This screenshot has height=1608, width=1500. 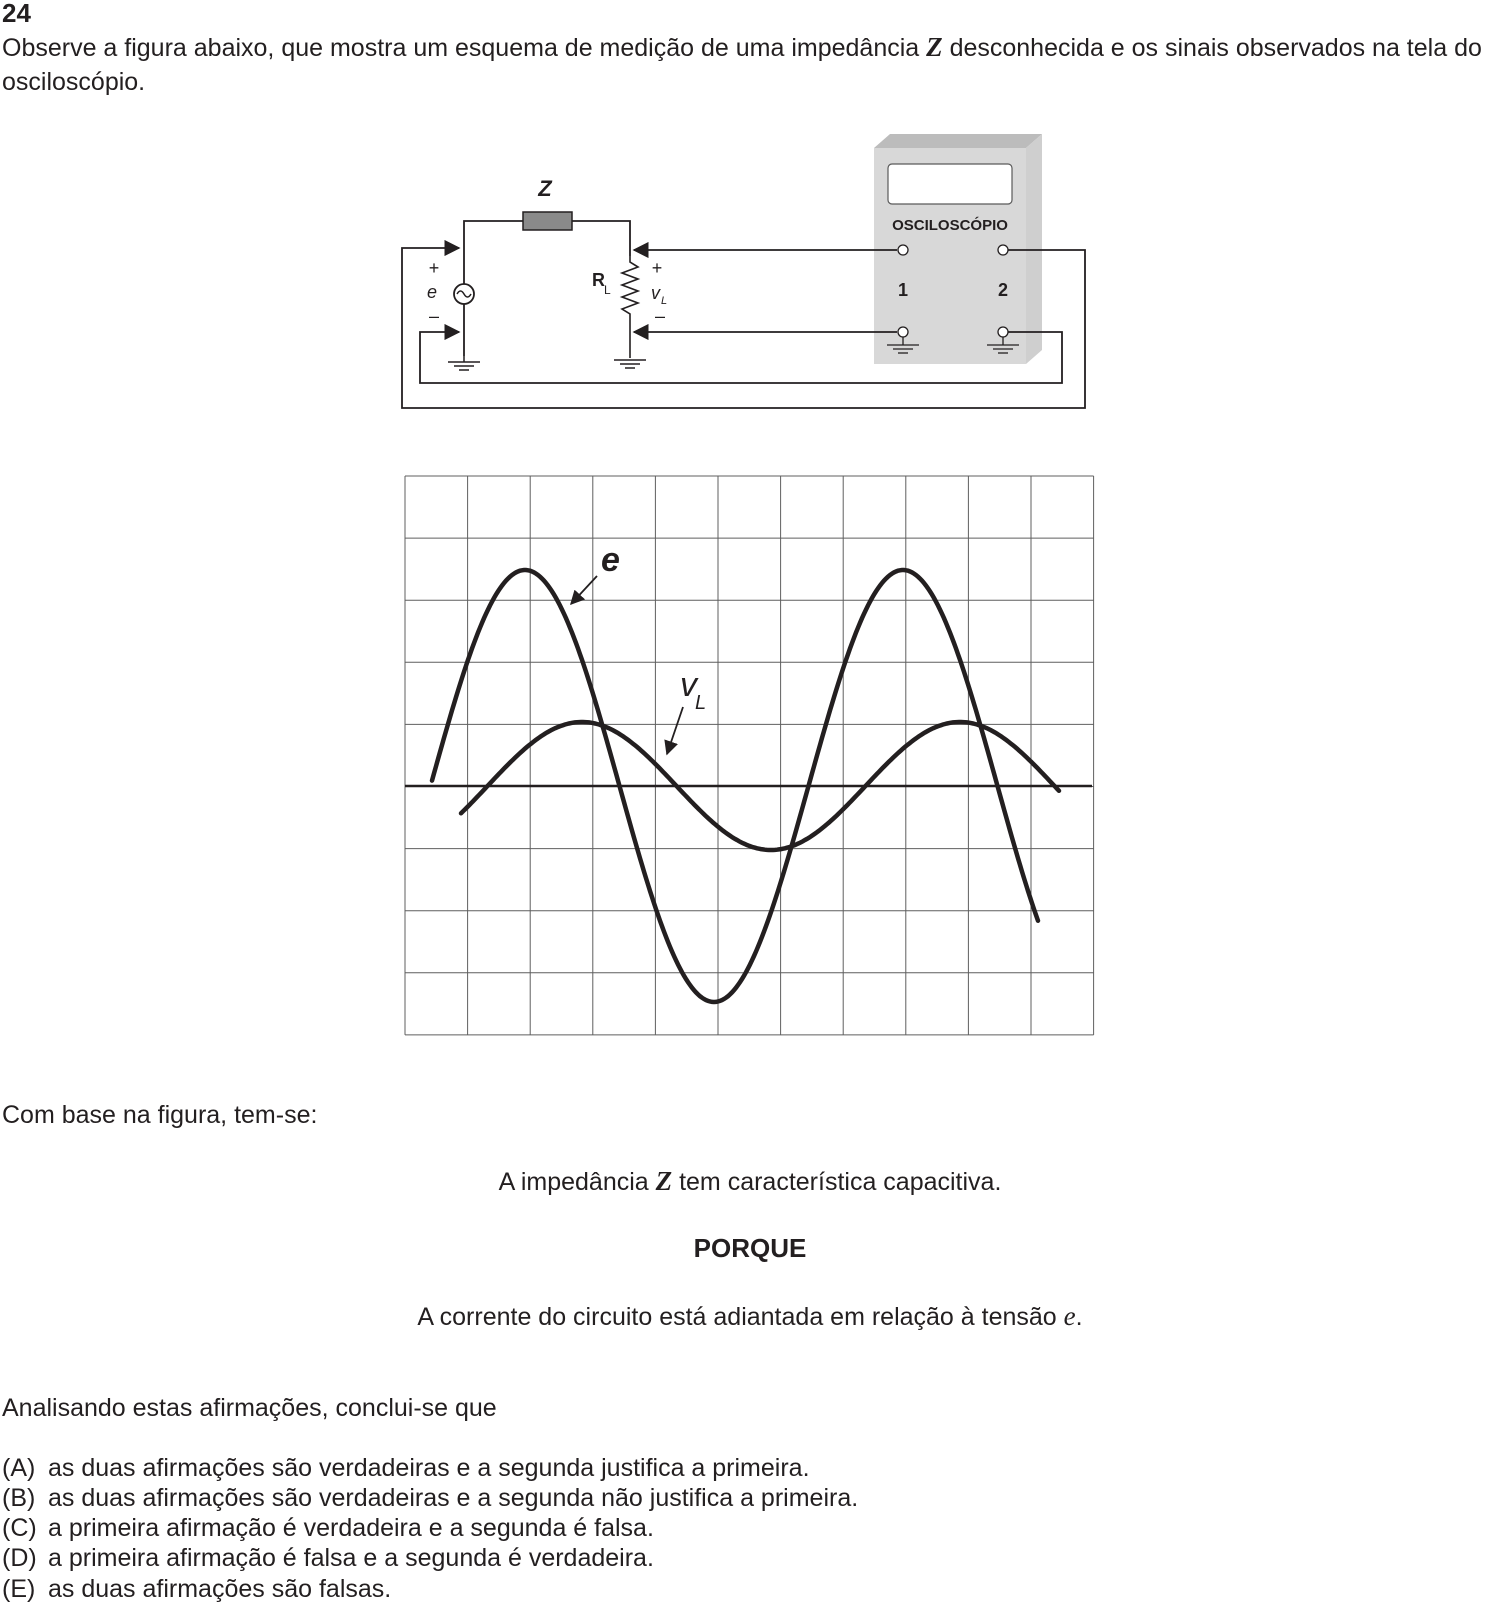 I want to click on assertion-text-1: A impedância, so click(x=577, y=1182).